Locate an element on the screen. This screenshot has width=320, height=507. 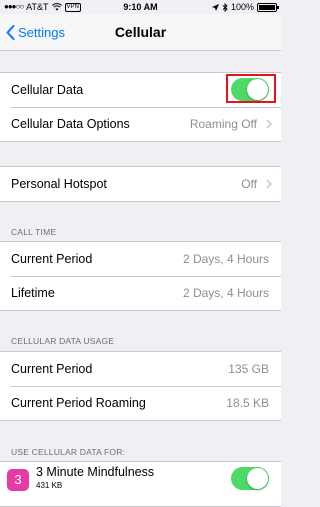
cellular-data-row: Cellular Data is located at coordinates (140, 90).